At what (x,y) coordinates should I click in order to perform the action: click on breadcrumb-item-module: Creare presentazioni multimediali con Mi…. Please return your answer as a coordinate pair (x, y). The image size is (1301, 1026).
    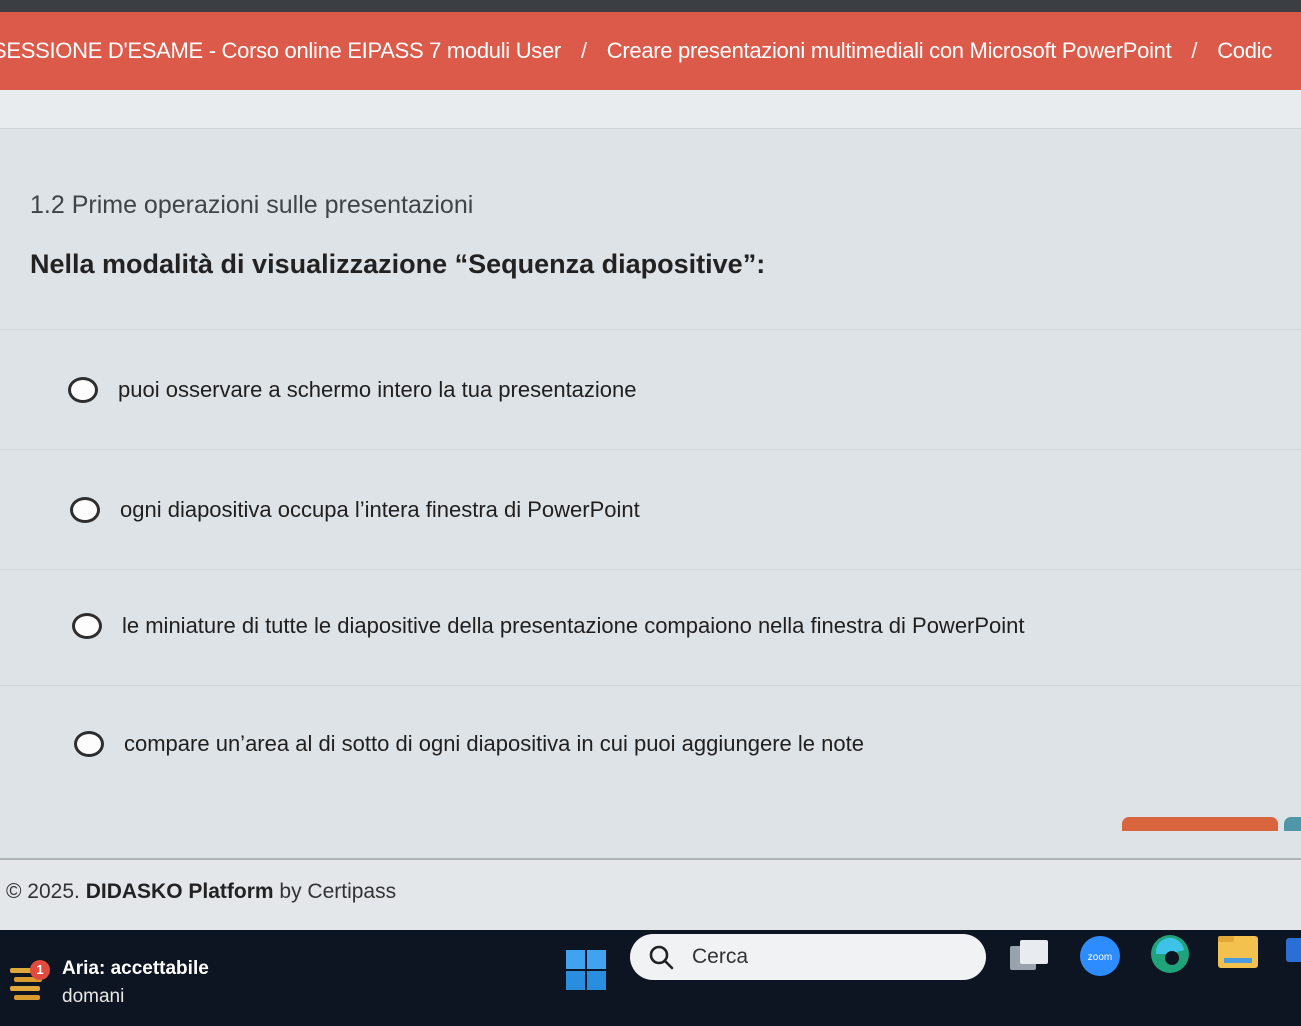
    Looking at the image, I should click on (889, 51).